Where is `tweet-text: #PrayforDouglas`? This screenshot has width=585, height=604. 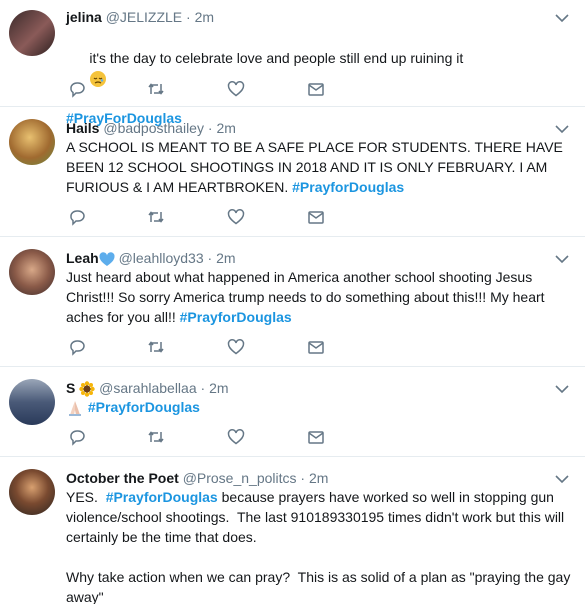
tweet-text: #PrayforDouglas is located at coordinates (321, 407).